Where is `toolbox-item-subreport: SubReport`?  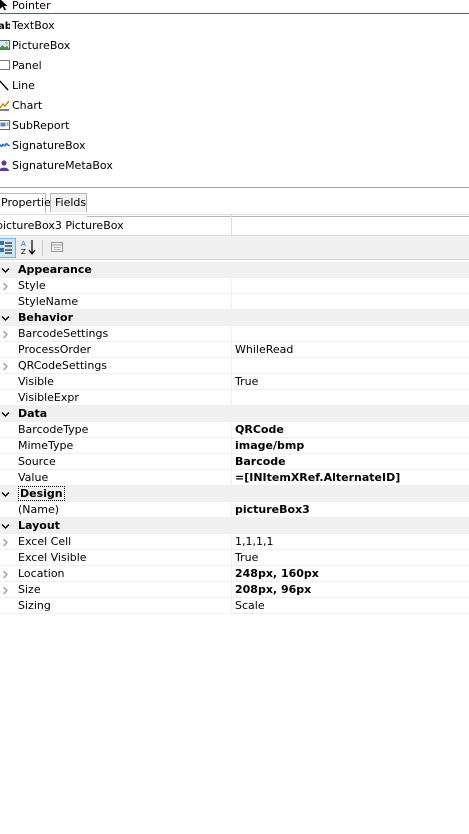 toolbox-item-subreport: SubReport is located at coordinates (234, 125).